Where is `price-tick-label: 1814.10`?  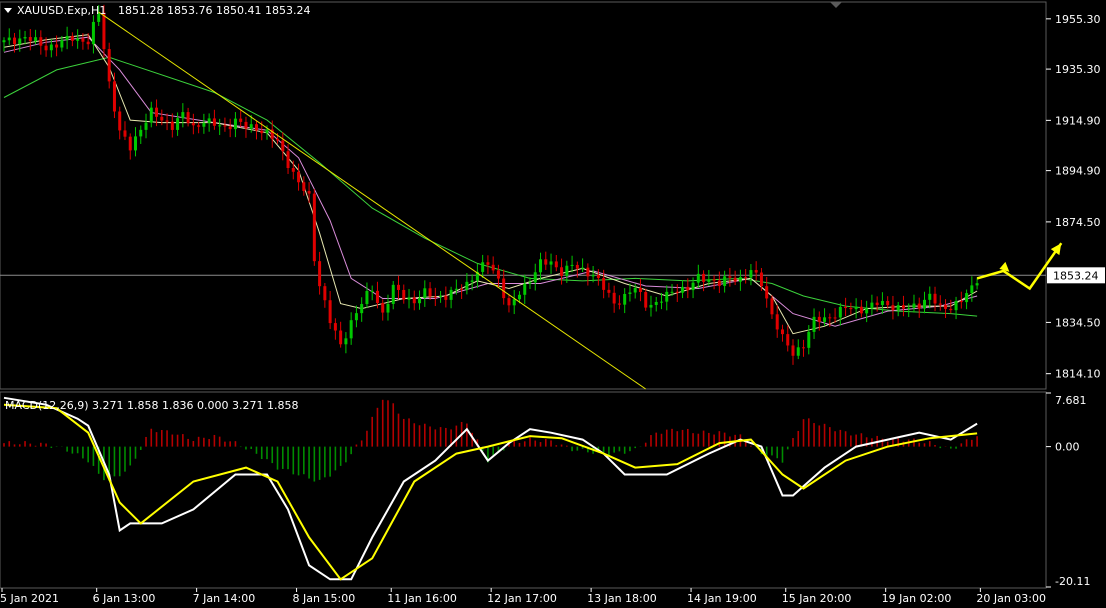 price-tick-label: 1814.10 is located at coordinates (1078, 374).